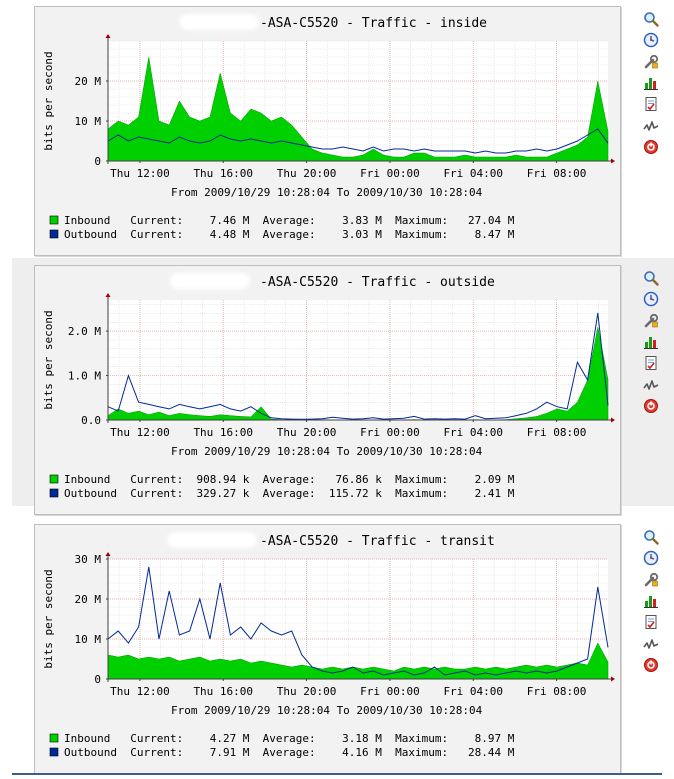  What do you see at coordinates (84, 376) in the screenshot?
I see `y-tick-label: 1.0 M` at bounding box center [84, 376].